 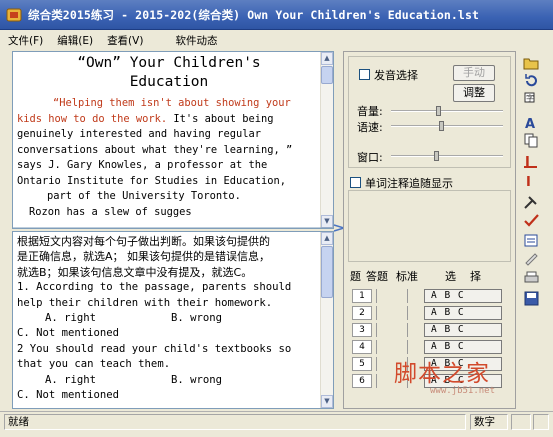 I want to click on status-text: 就绪, so click(x=235, y=422).